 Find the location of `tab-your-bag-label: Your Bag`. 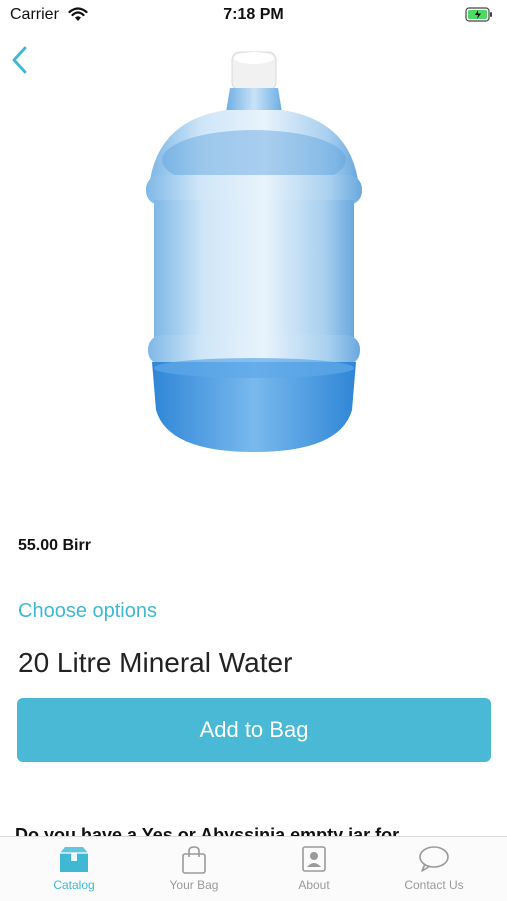

tab-your-bag-label: Your Bag is located at coordinates (194, 885).